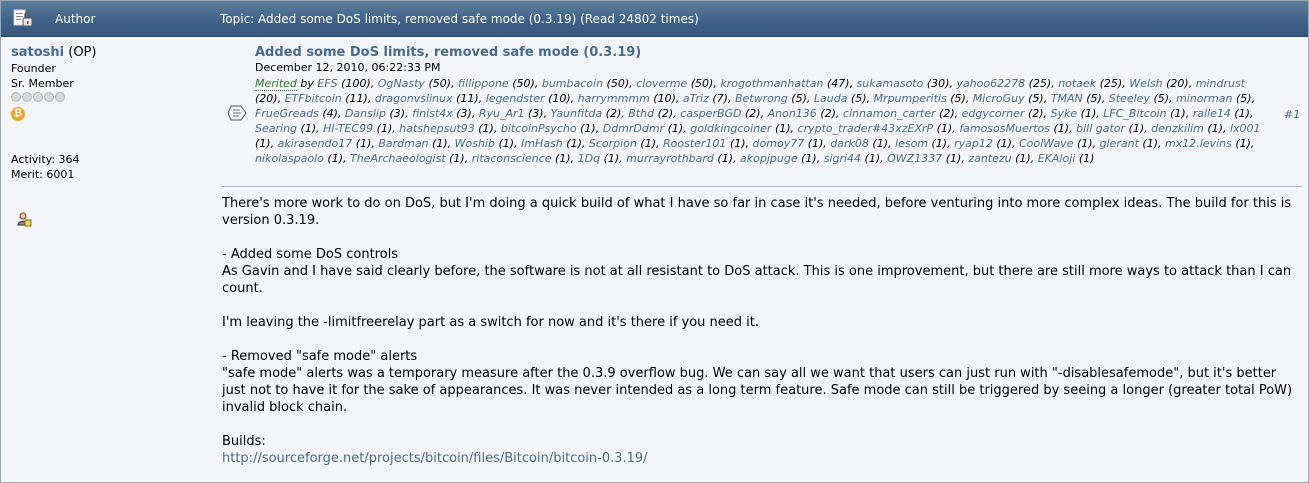 Image resolution: width=1309 pixels, height=483 pixels. What do you see at coordinates (49, 97) in the screenshot?
I see `star-icon` at bounding box center [49, 97].